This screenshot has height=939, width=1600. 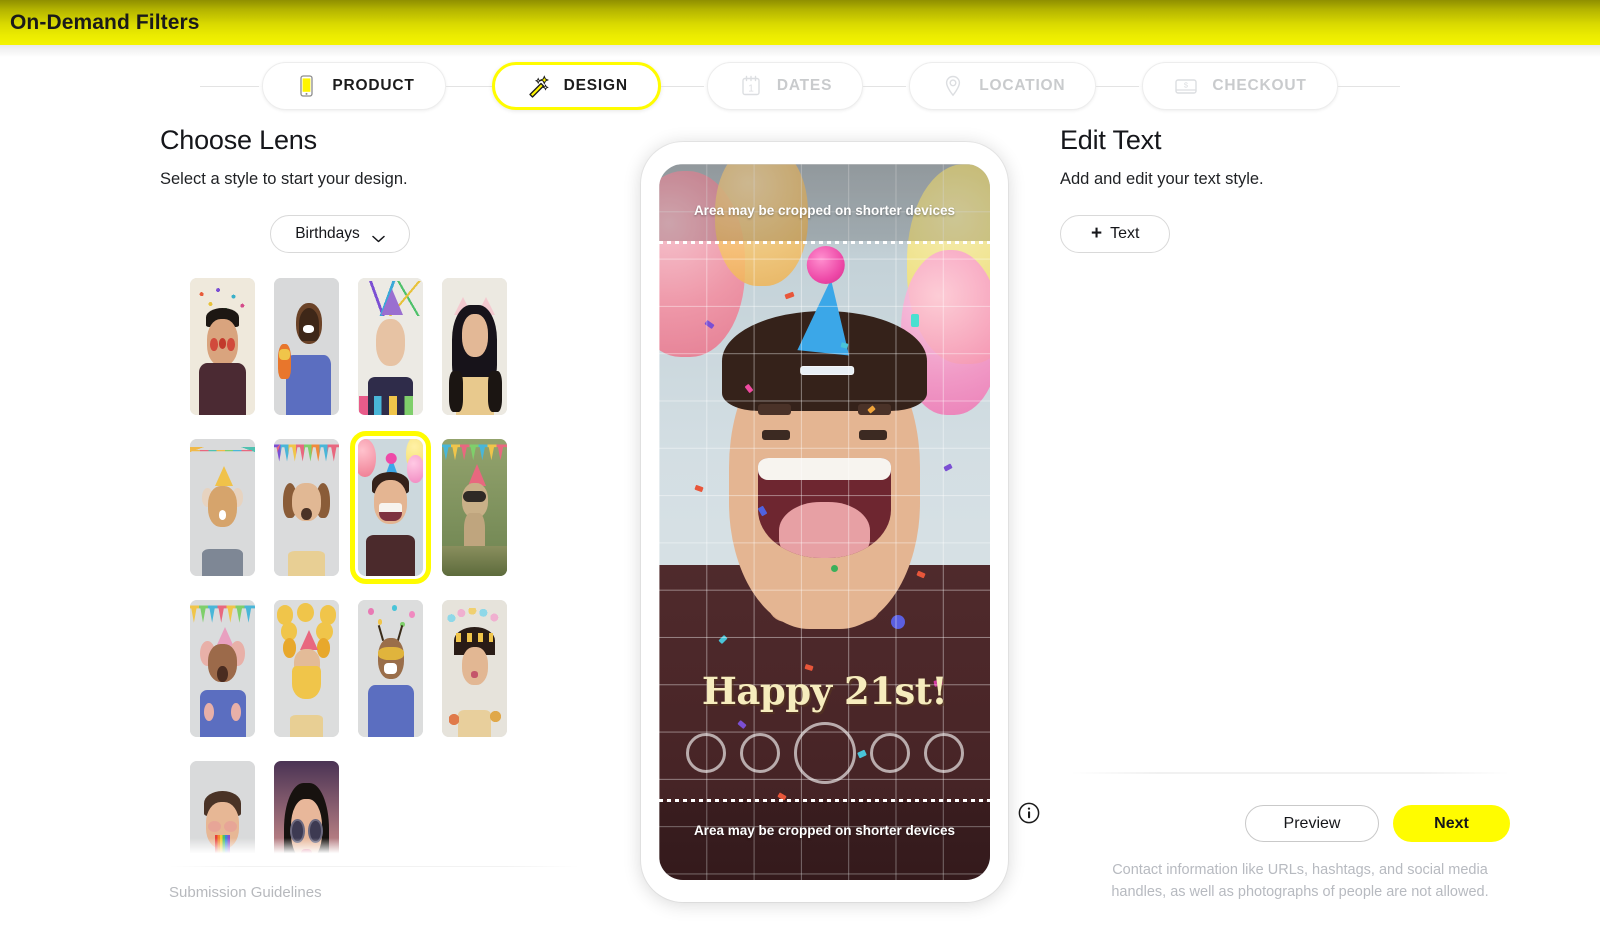 What do you see at coordinates (1022, 85) in the screenshot?
I see `step-location-label: LOCATION` at bounding box center [1022, 85].